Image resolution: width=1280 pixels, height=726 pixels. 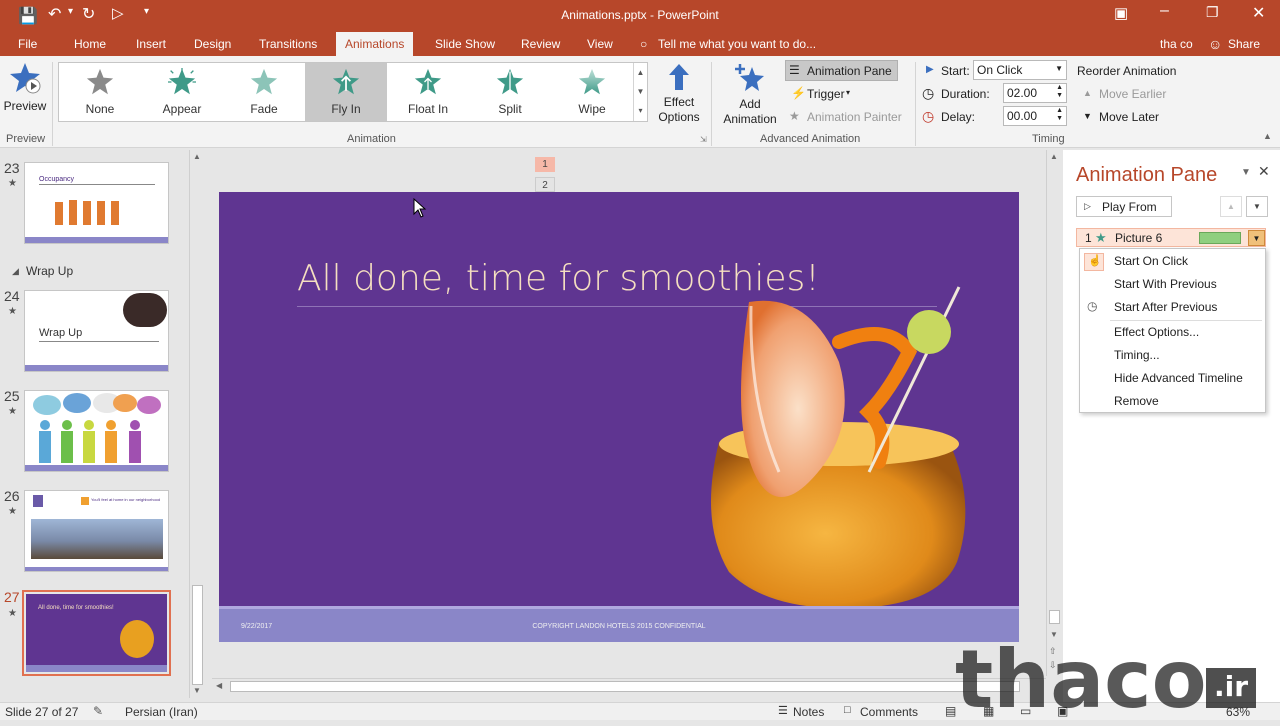 I want to click on effect-options-button: Effect Options, so click(x=679, y=95).